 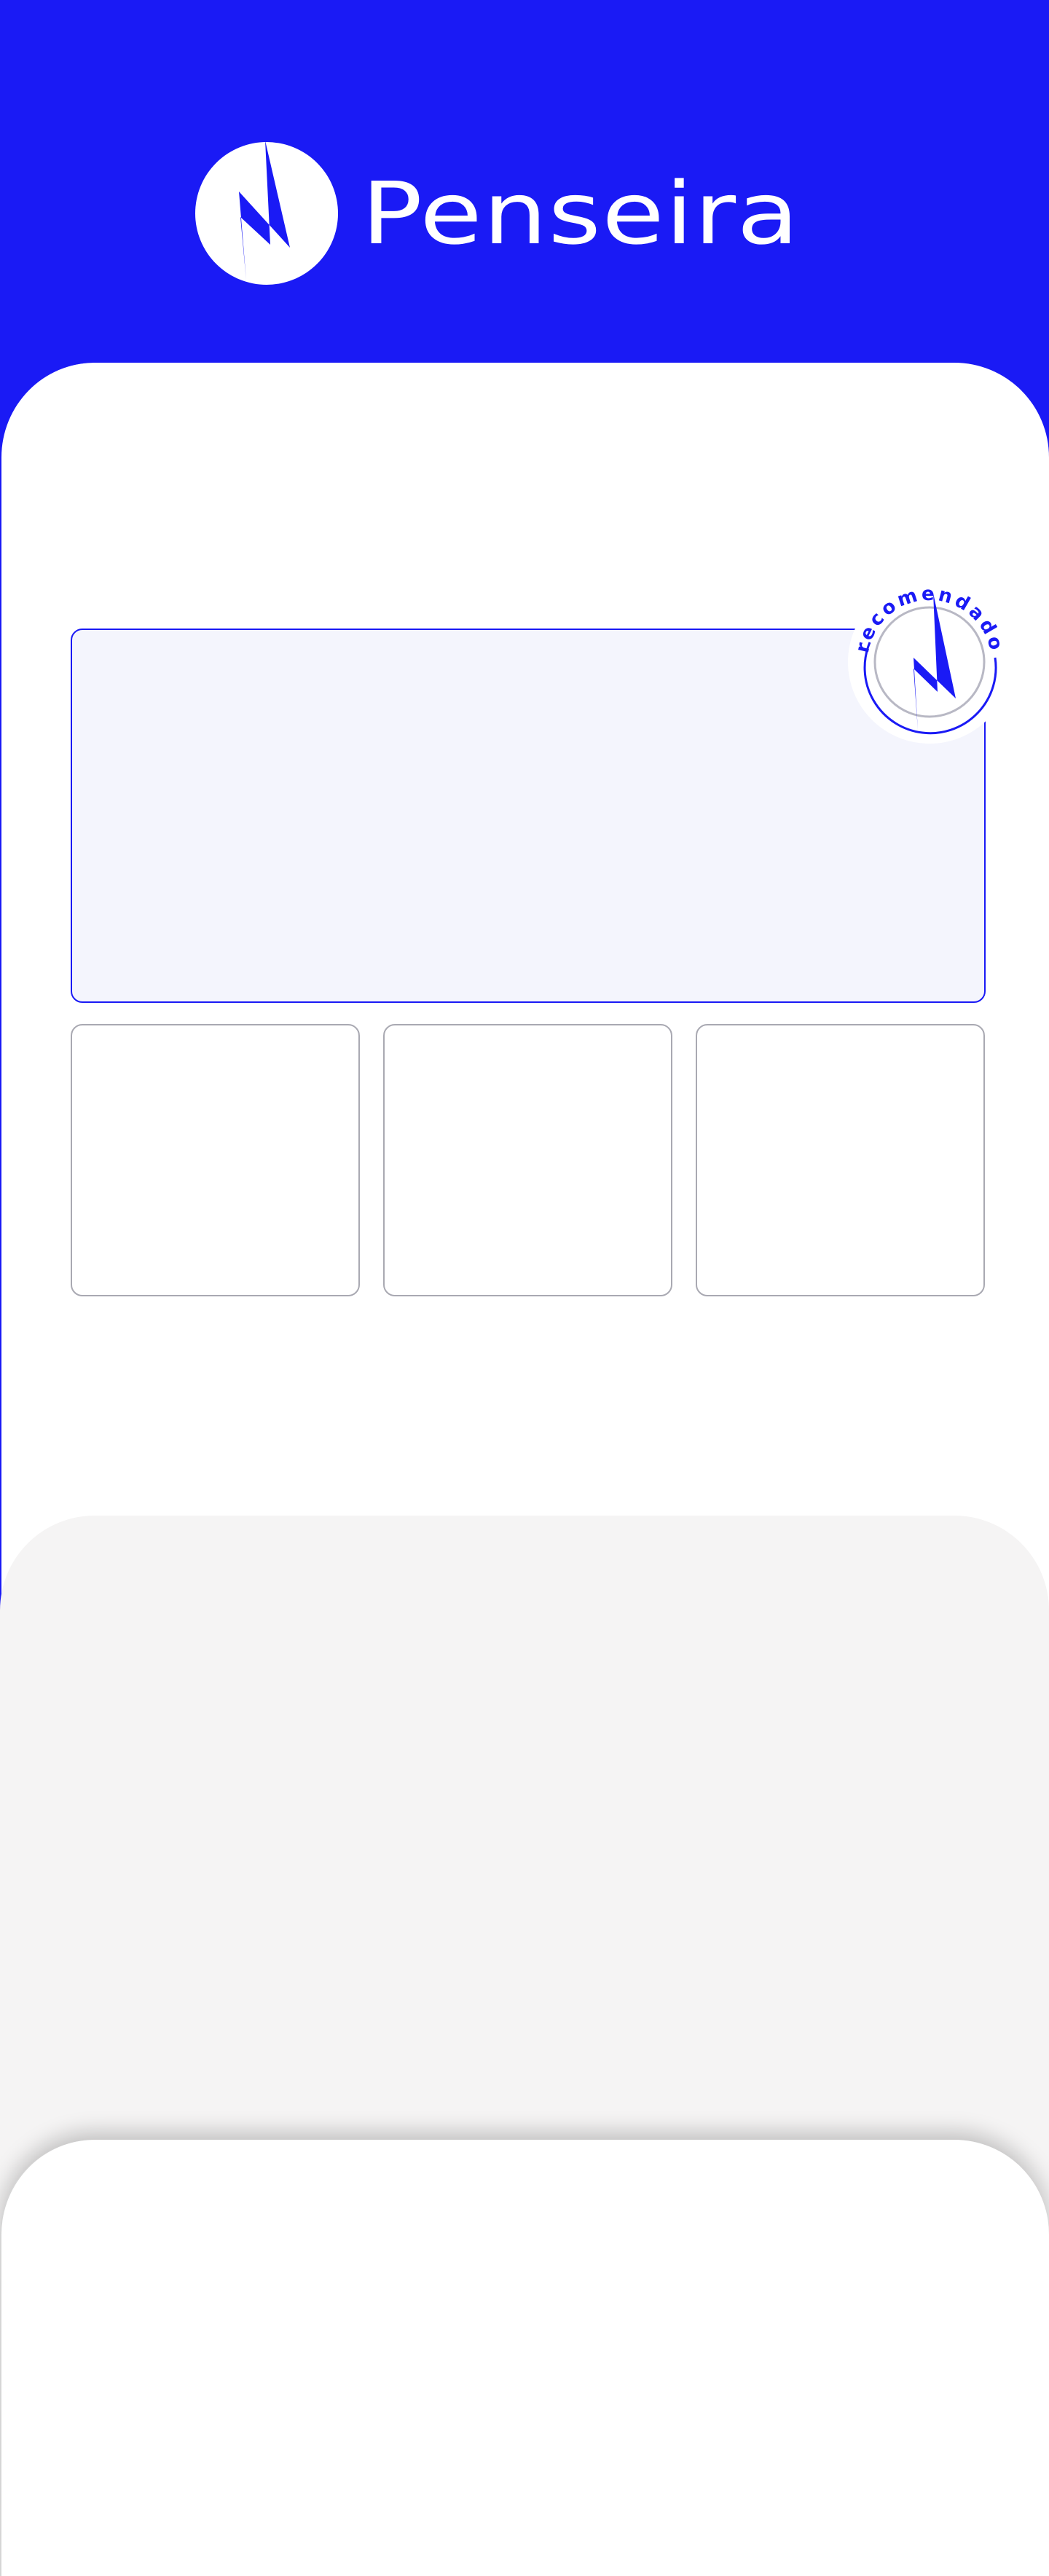 I want to click on brand-name: Penseira, so click(x=580, y=213).